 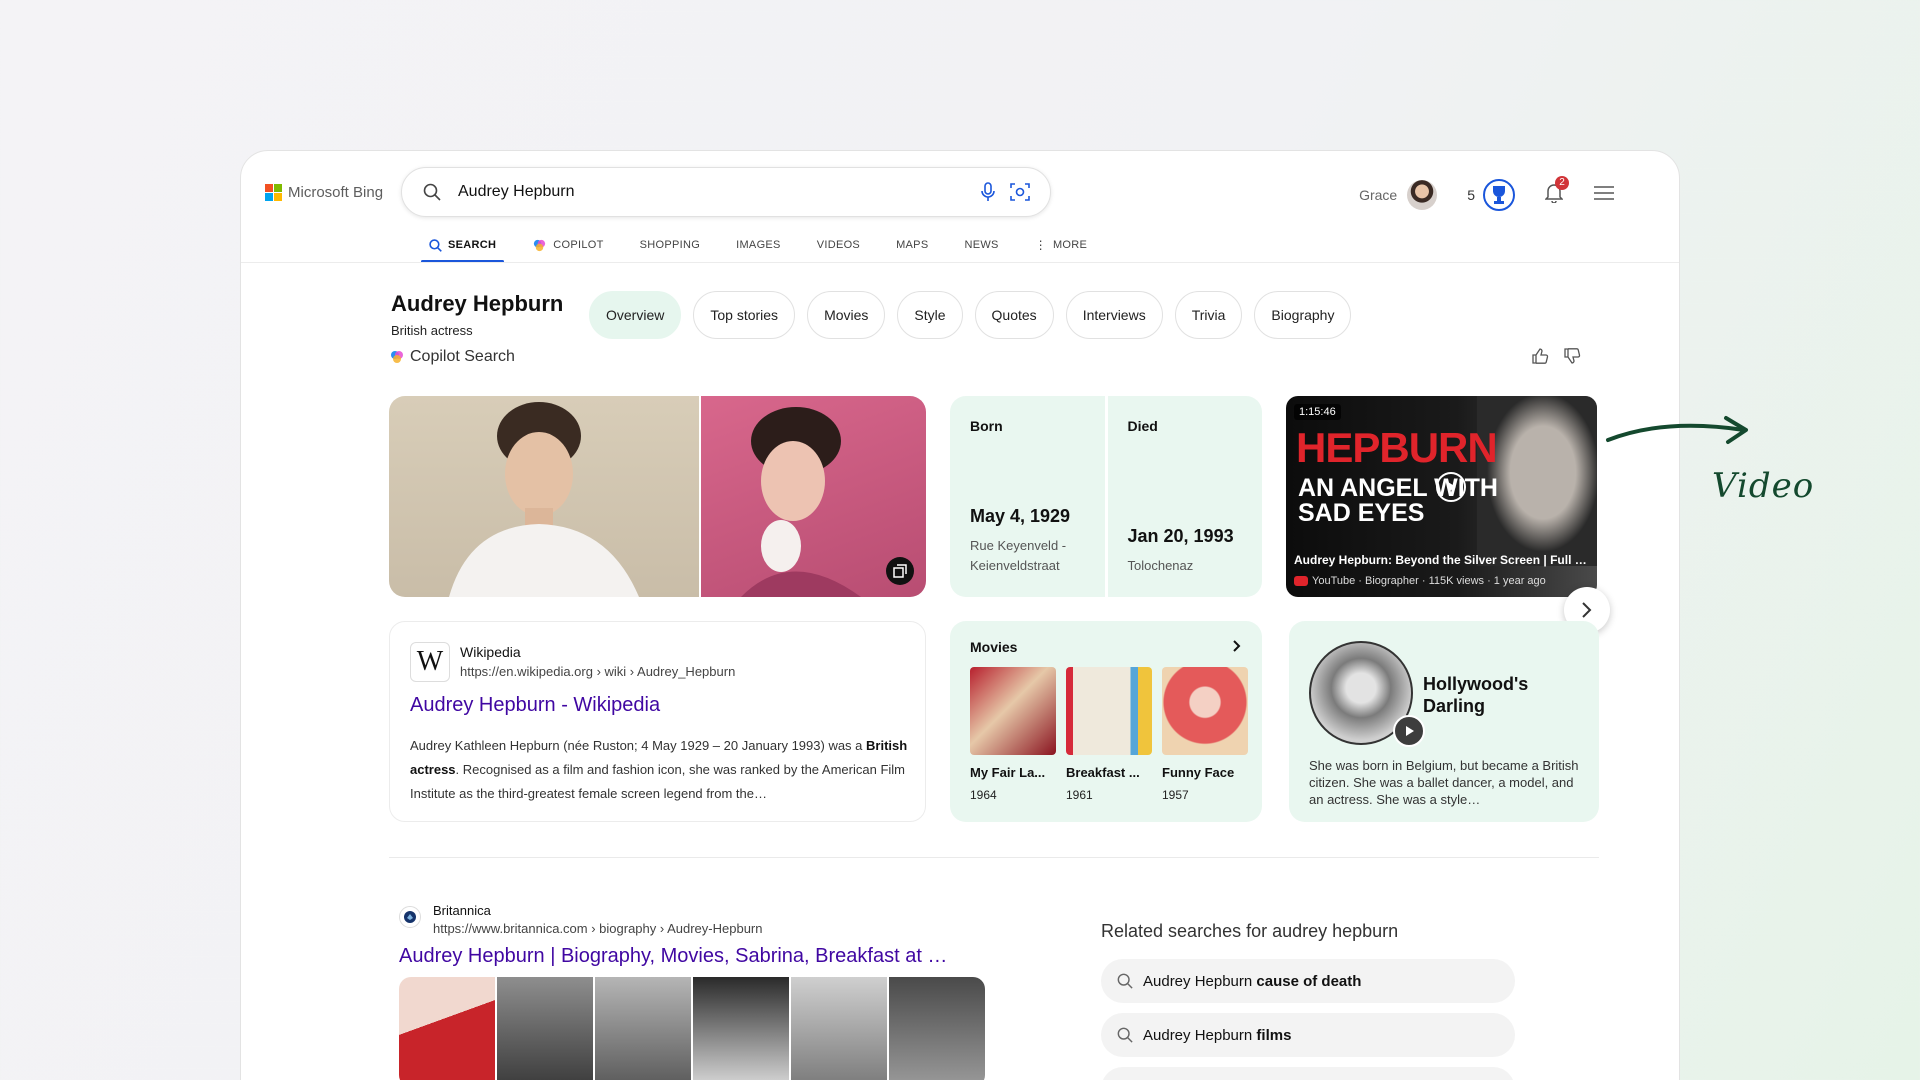 I want to click on notification-badge: 2, so click(x=1562, y=182).